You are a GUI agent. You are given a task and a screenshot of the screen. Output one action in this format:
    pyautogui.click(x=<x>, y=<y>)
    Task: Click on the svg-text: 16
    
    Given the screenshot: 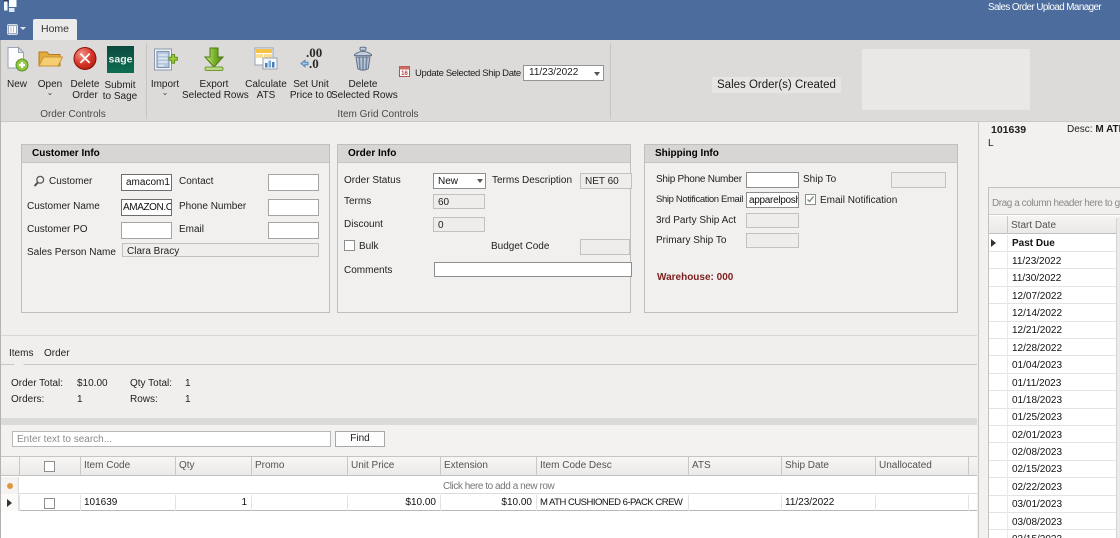 What is the action you would take?
    pyautogui.click(x=404, y=74)
    